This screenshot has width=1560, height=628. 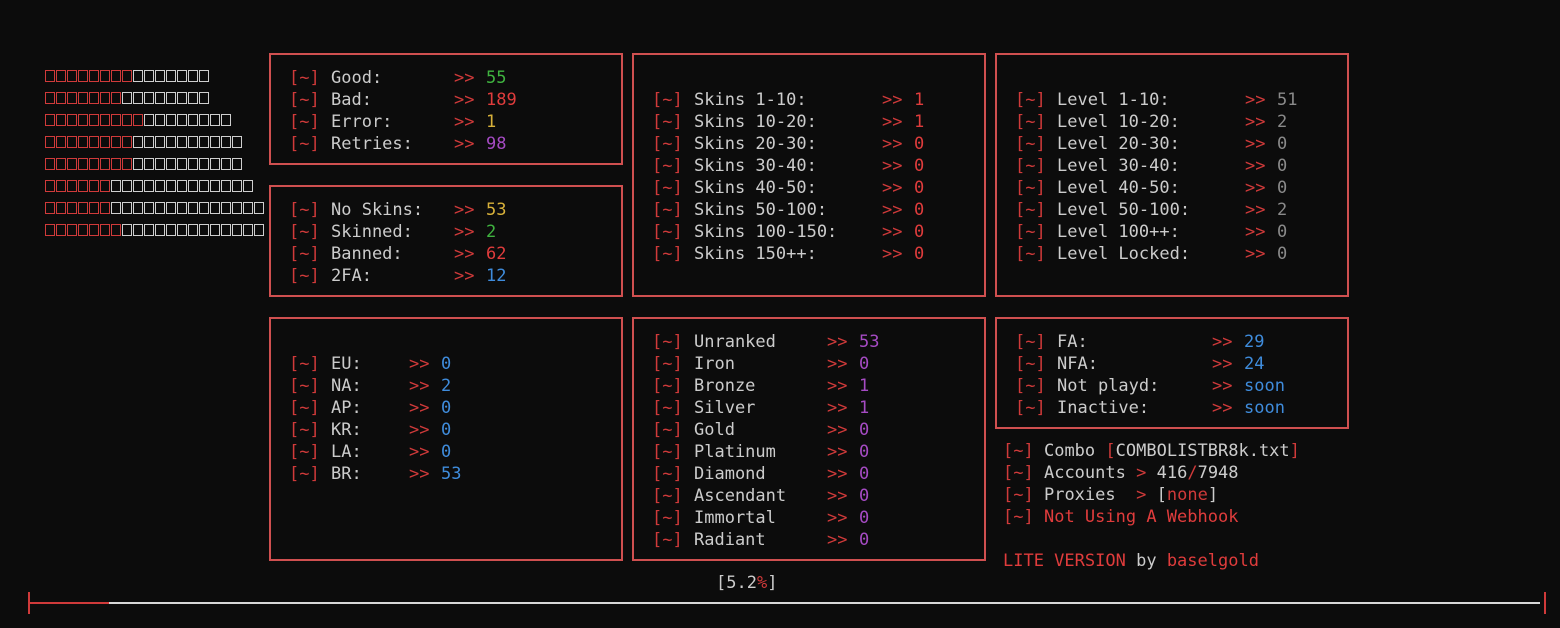 I want to click on stat-row: [~] Retries: >> 98, so click(x=397, y=144).